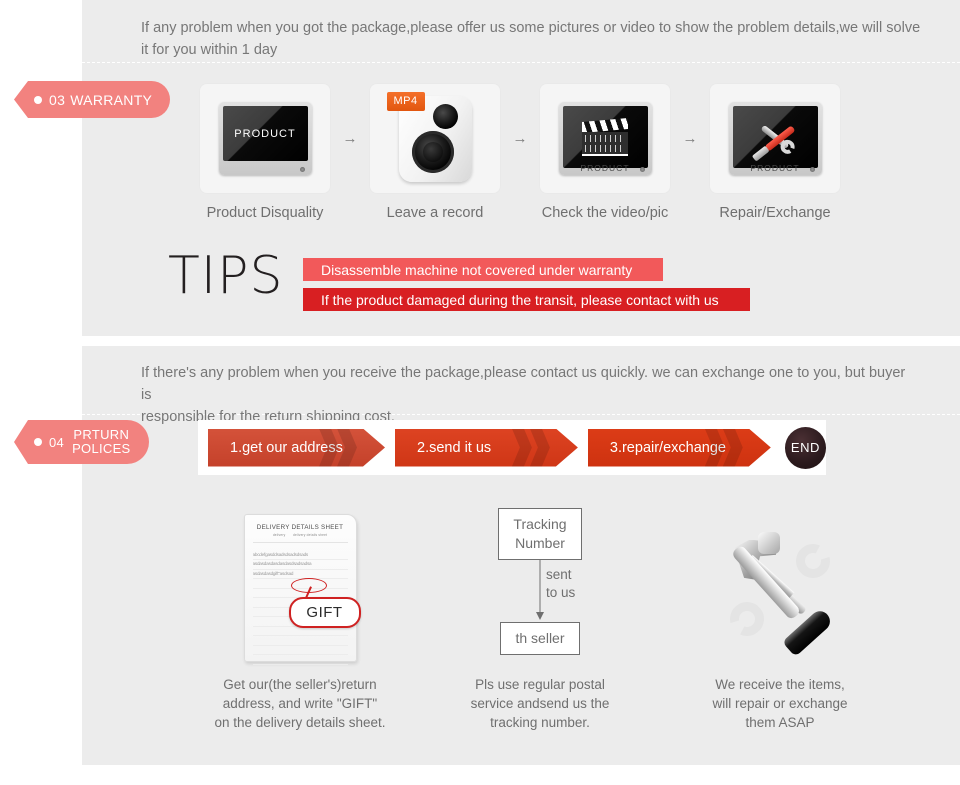 The height and width of the screenshot is (785, 960). I want to click on clapperboard-icon, so click(605, 136).